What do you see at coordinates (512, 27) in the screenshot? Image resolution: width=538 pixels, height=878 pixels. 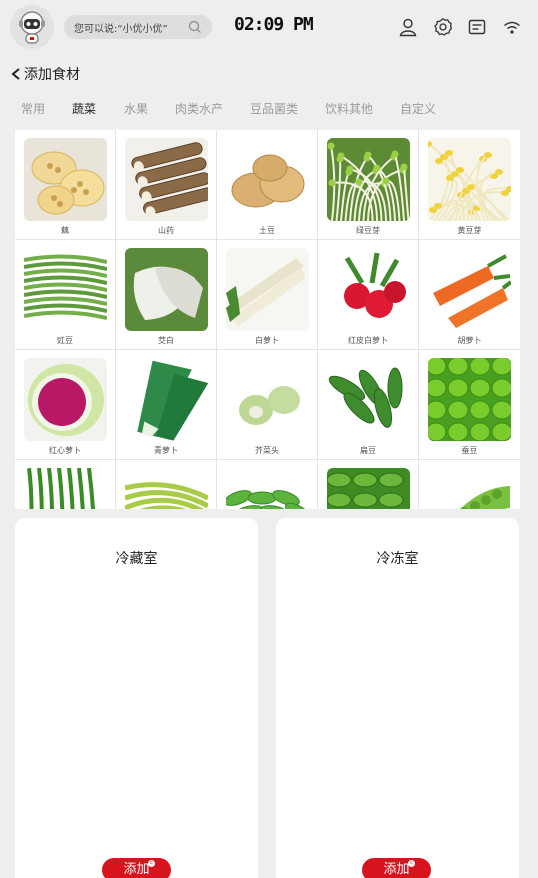 I see `wifi-icon` at bounding box center [512, 27].